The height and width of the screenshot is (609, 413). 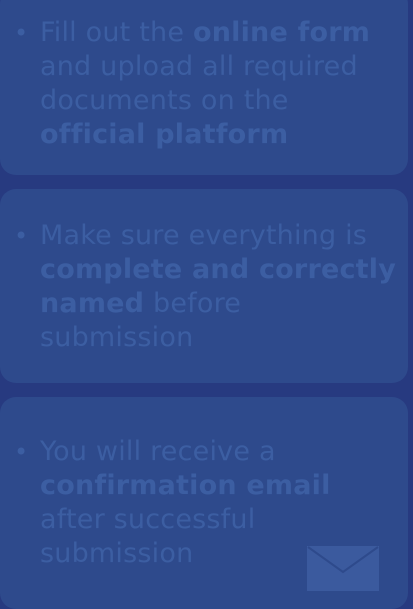 I want to click on text-emphasis: online form, so click(x=281, y=32).